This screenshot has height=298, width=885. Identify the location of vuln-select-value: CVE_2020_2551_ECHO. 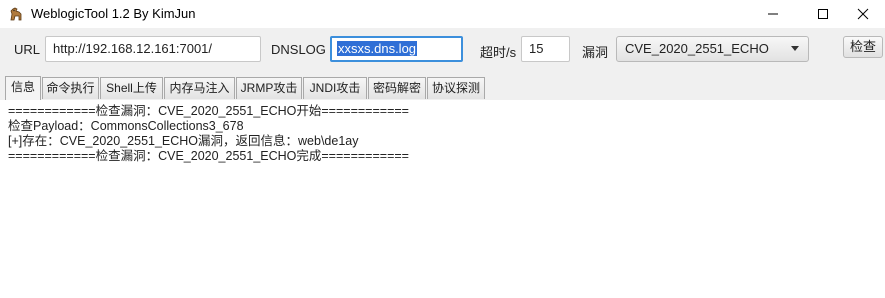
(697, 48).